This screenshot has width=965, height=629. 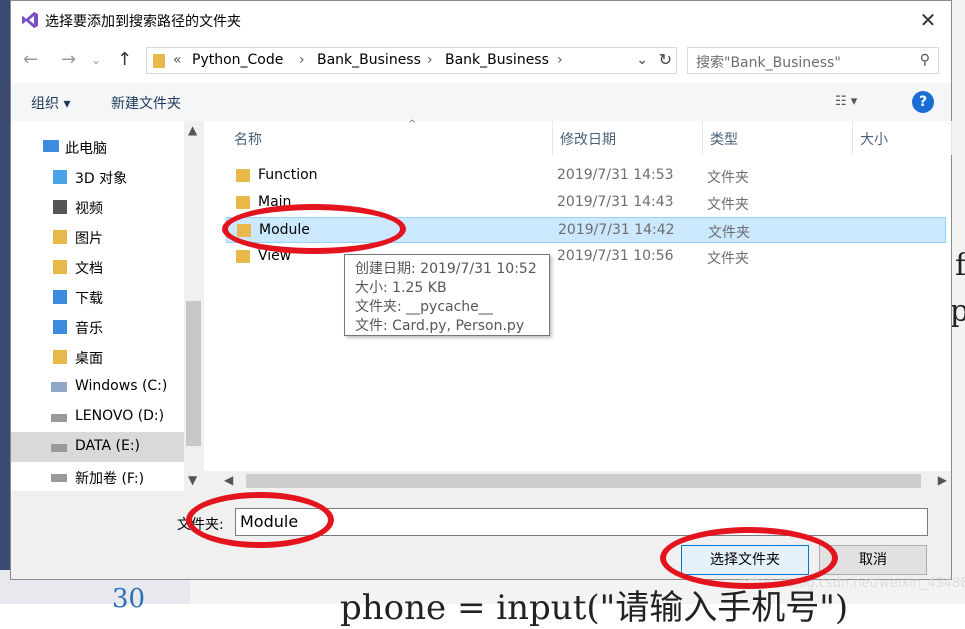 What do you see at coordinates (192, 480) in the screenshot?
I see `scroll-down-icon: ▼` at bounding box center [192, 480].